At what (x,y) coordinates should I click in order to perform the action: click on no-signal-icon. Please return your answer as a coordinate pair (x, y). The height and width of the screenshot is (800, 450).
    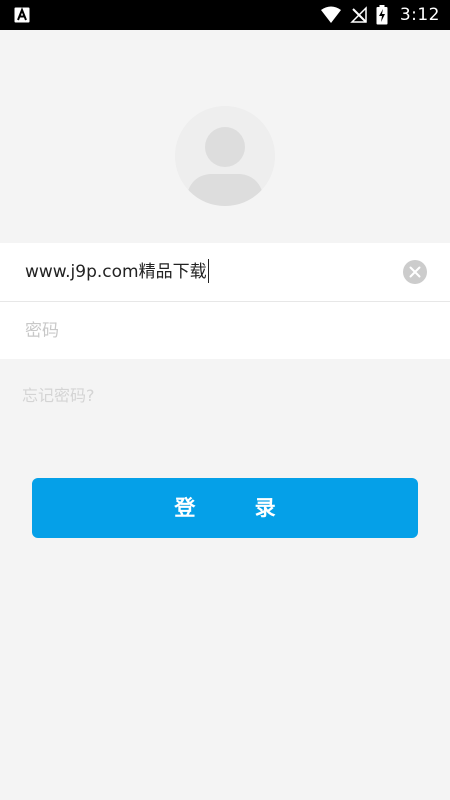
    Looking at the image, I should click on (359, 15).